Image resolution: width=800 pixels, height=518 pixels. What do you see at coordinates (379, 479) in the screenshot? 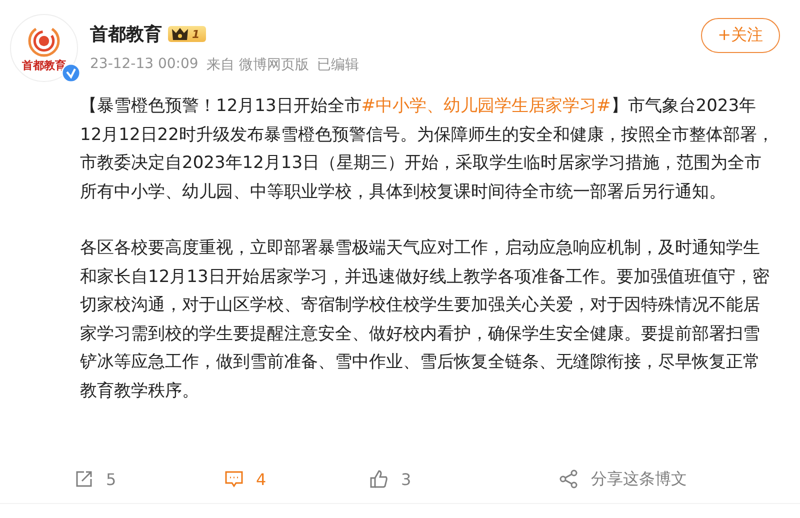
I see `thumbs-up-icon` at bounding box center [379, 479].